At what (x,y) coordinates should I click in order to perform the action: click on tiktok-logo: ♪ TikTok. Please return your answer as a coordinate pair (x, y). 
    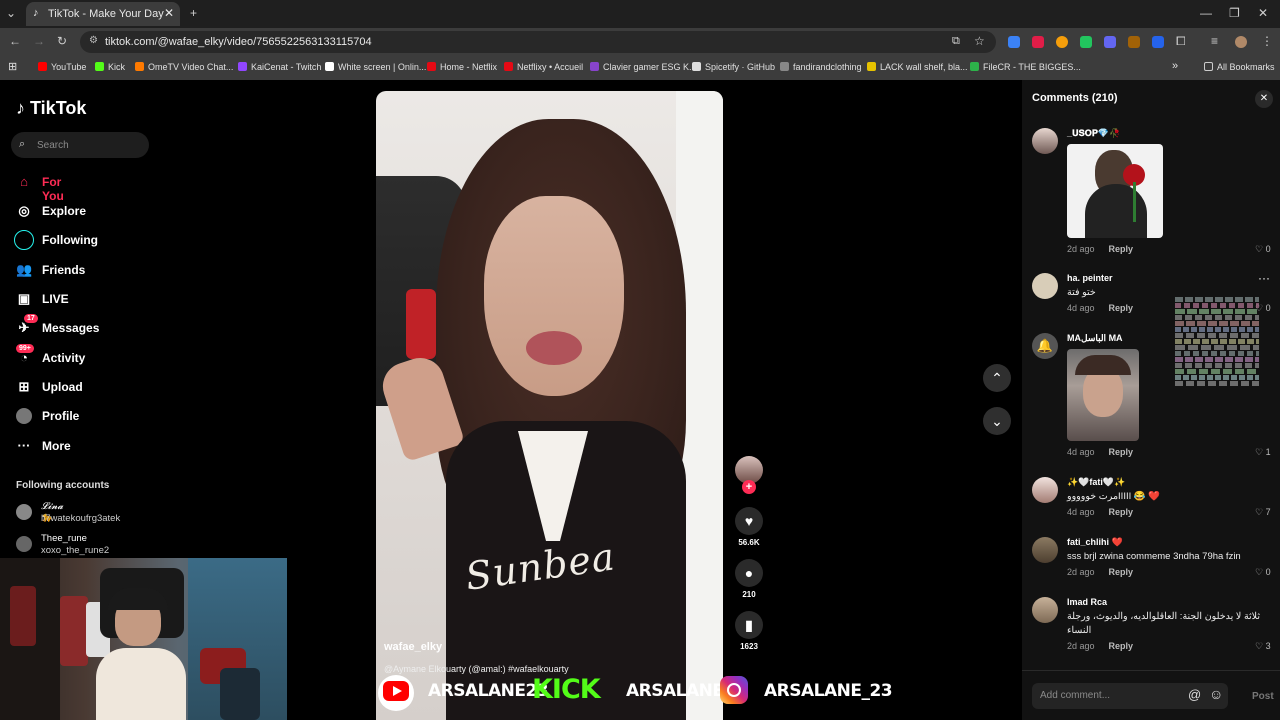
    Looking at the image, I should click on (51, 108).